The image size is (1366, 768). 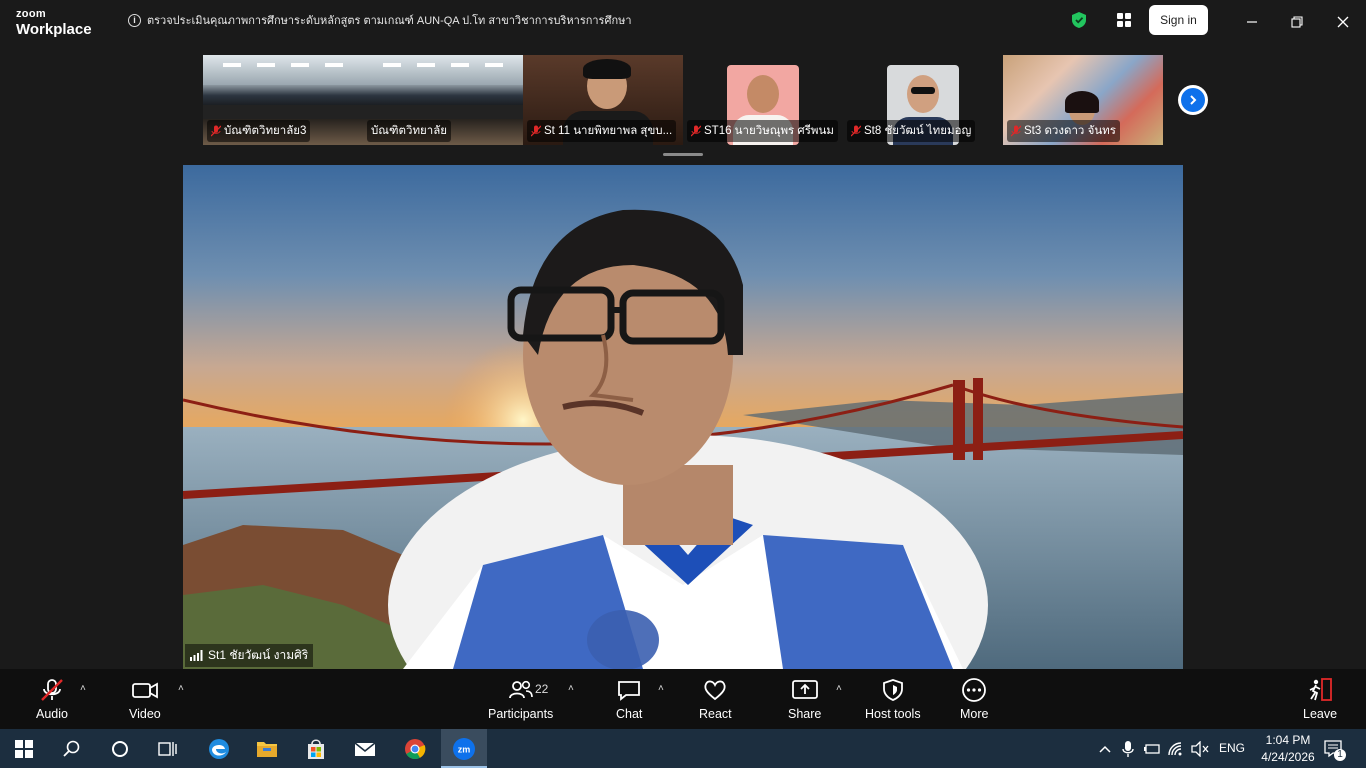 I want to click on next-page-button, so click(x=1193, y=100).